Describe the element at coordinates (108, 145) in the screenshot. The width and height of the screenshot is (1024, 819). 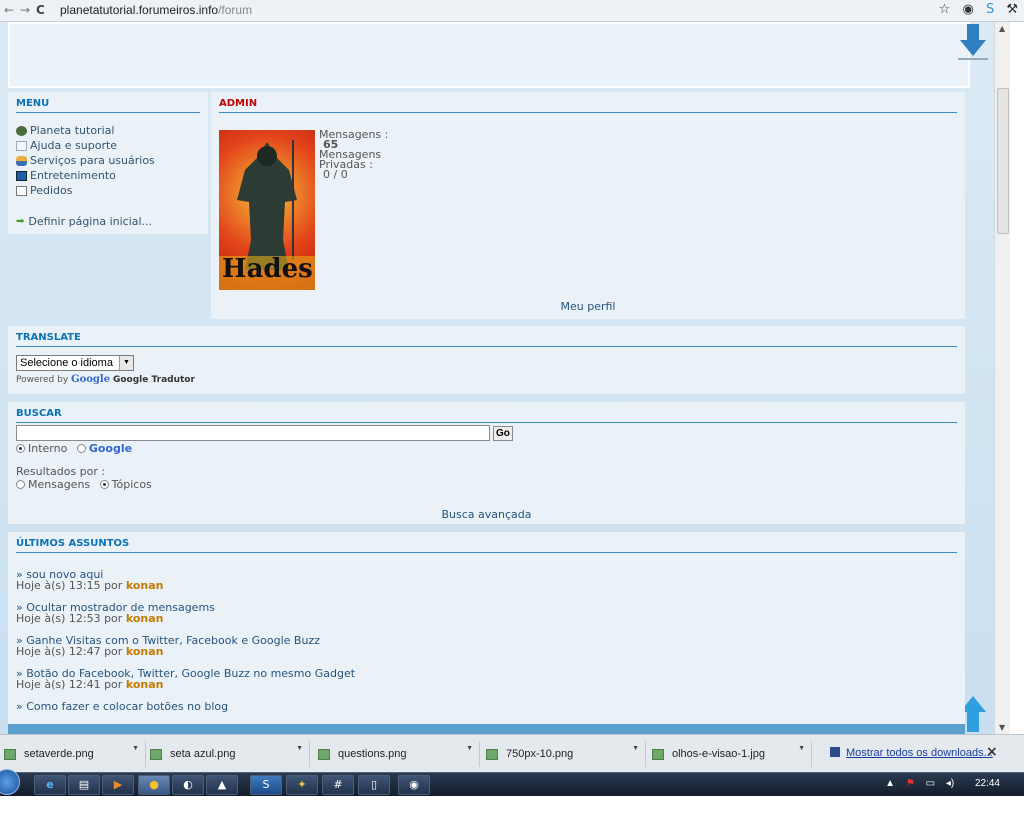
I see `menu-item-ajuda: Ajuda e suporte` at that location.